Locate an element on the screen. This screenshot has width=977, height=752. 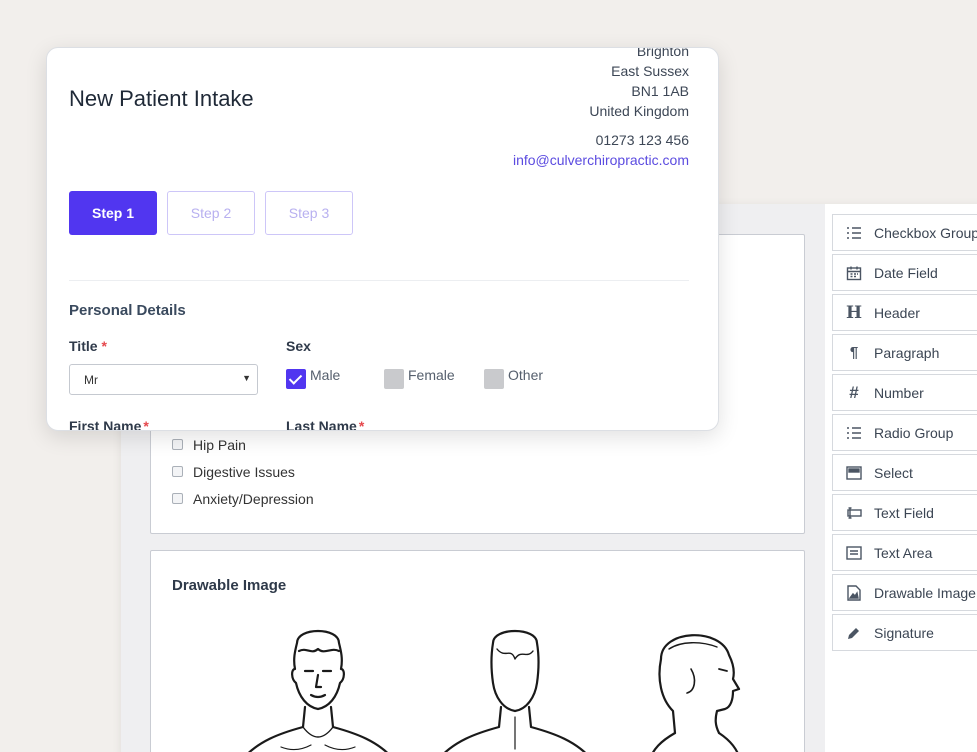
pencil-icon is located at coordinates (854, 633).